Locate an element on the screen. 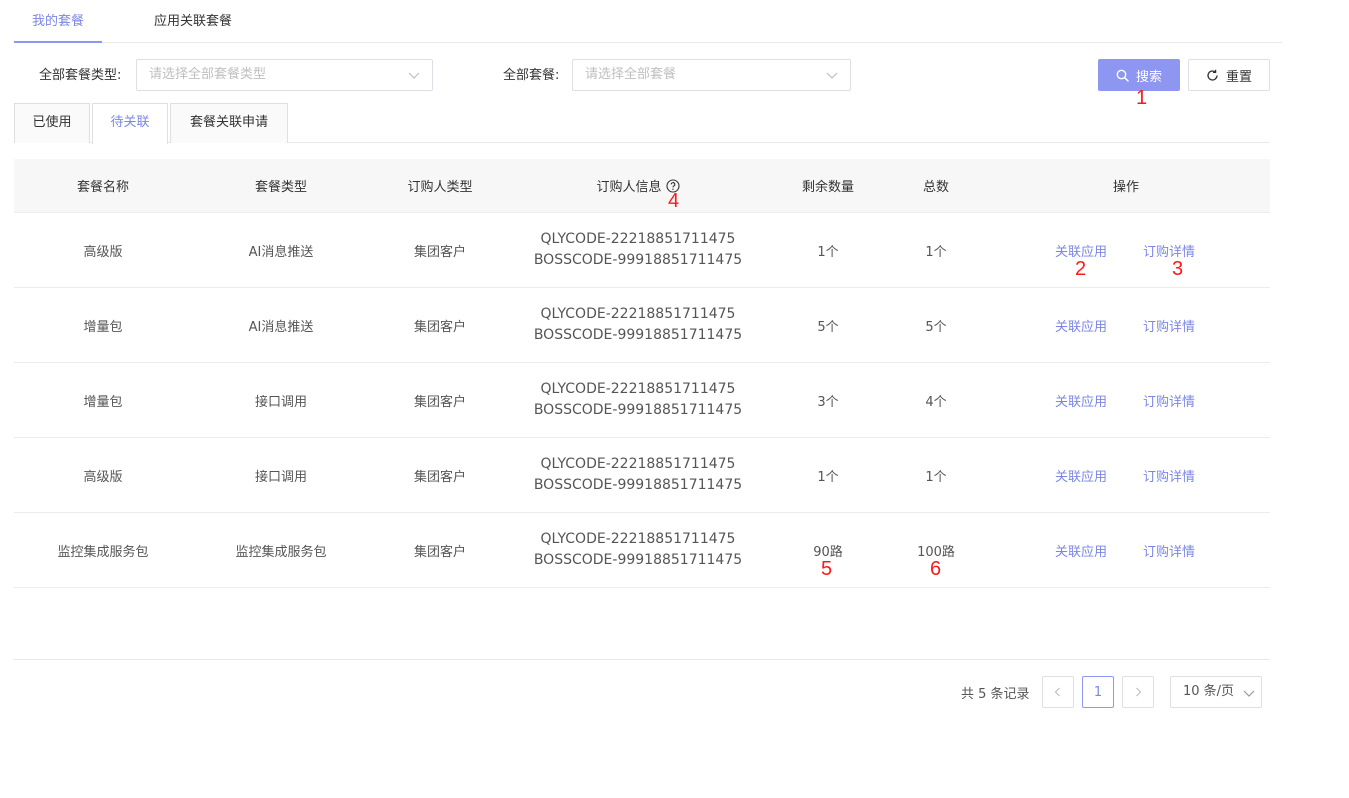  prev-page-button is located at coordinates (1058, 692).